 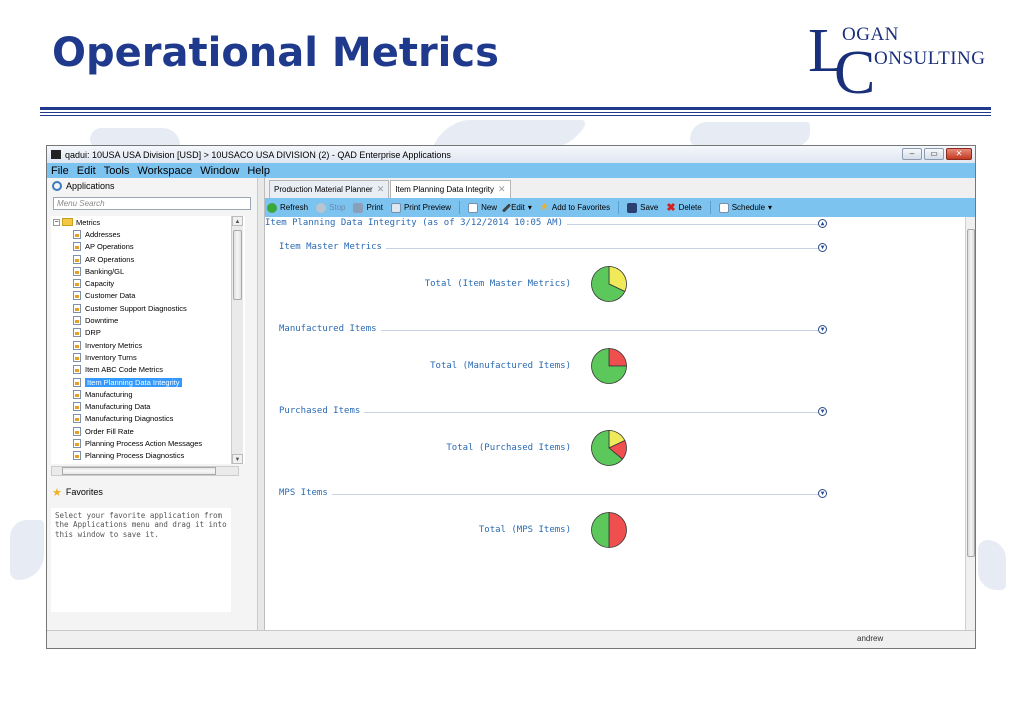 I want to click on menu-tools: Tools, so click(x=117, y=171).